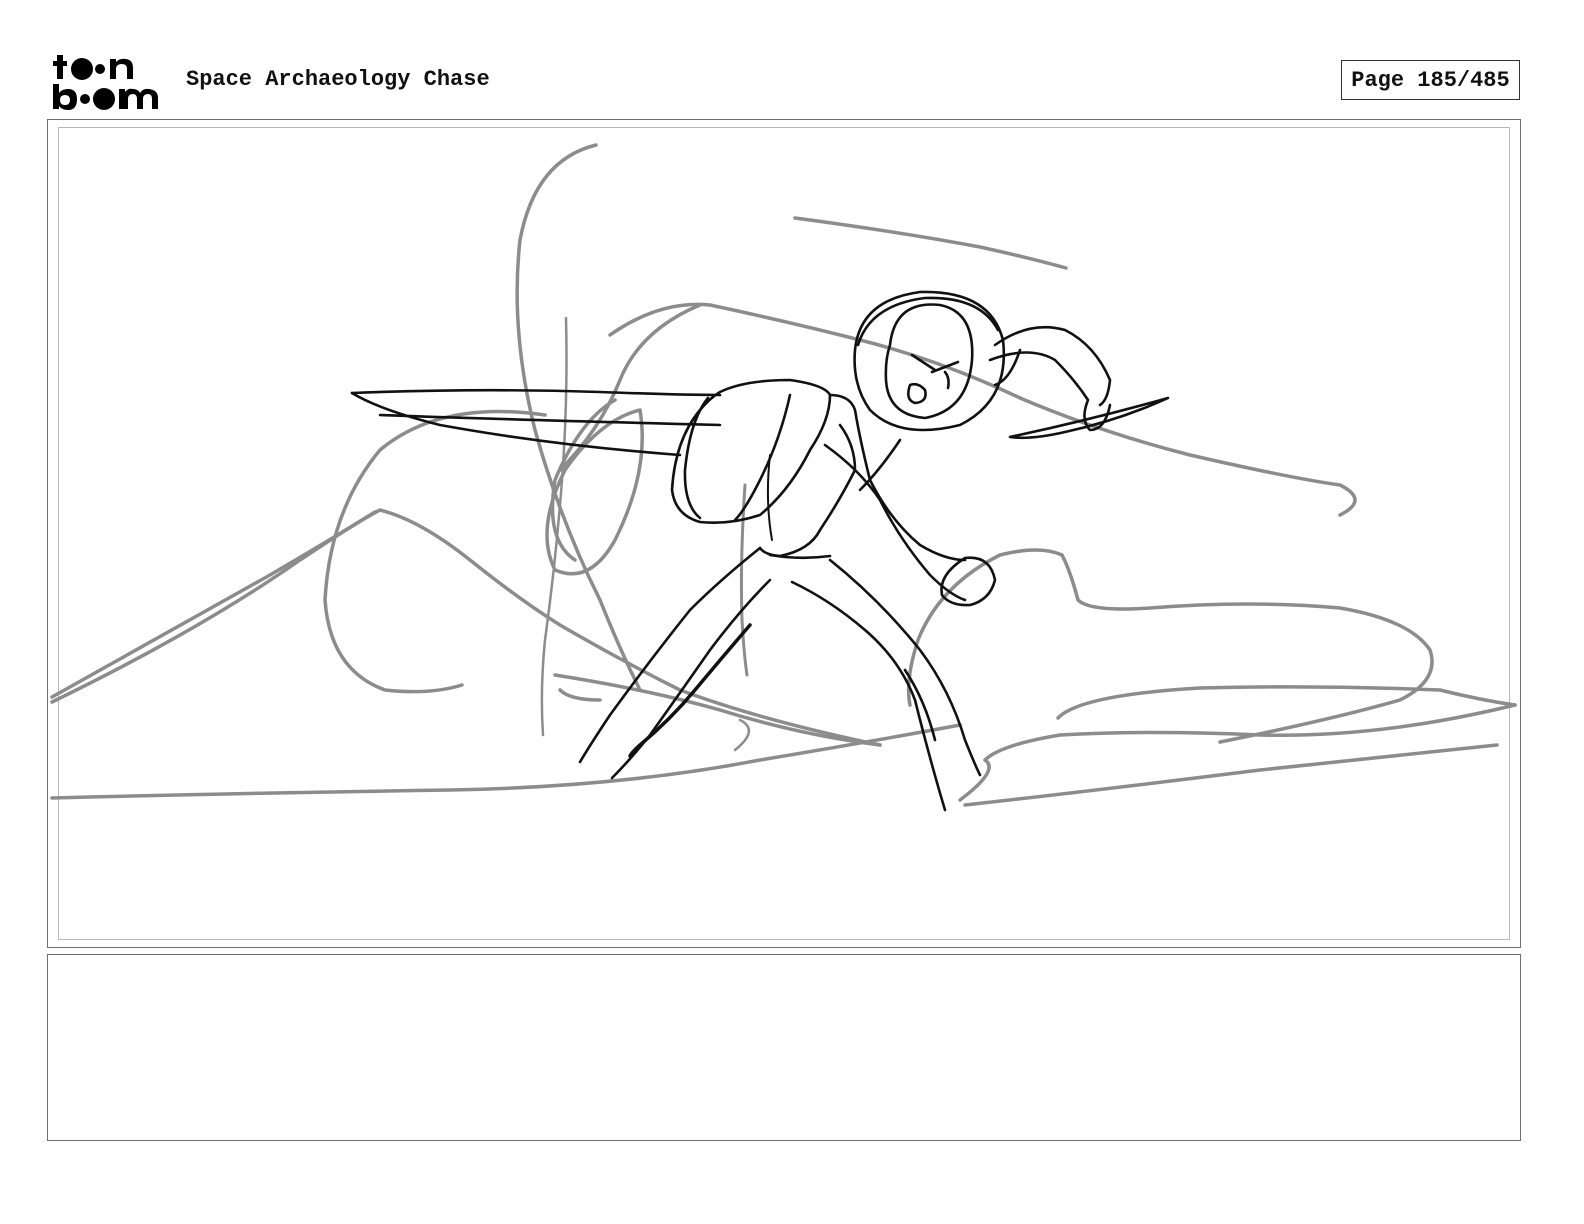 This screenshot has width=1584, height=1224. What do you see at coordinates (338, 79) in the screenshot?
I see `project-title: Space Archaeology Chase` at bounding box center [338, 79].